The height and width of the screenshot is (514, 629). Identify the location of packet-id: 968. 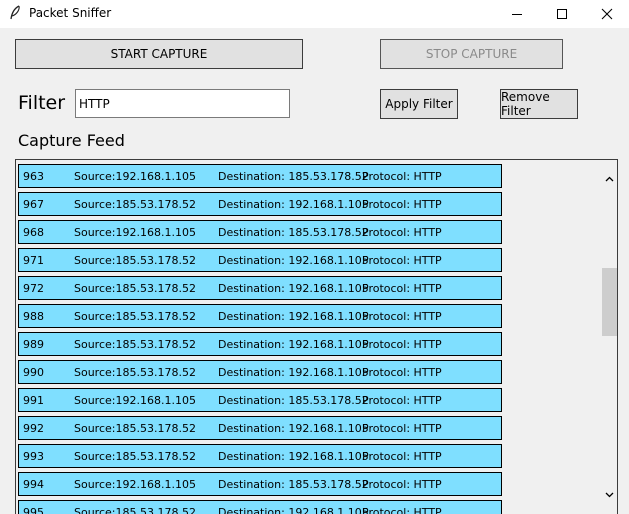
(33, 232).